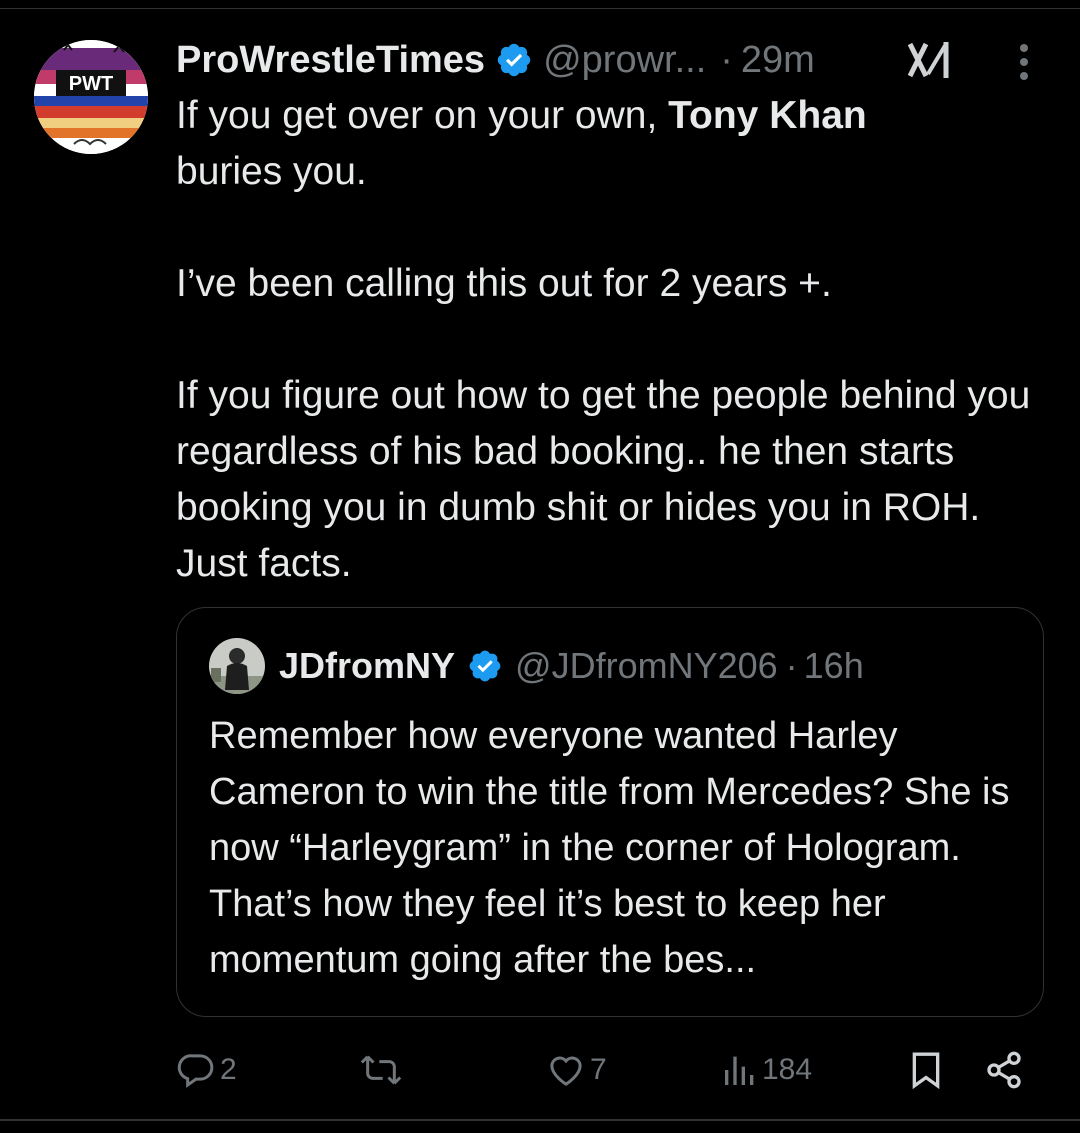 The height and width of the screenshot is (1133, 1080). What do you see at coordinates (367, 666) in the screenshot?
I see `quoted-display-name: JDfromNY` at bounding box center [367, 666].